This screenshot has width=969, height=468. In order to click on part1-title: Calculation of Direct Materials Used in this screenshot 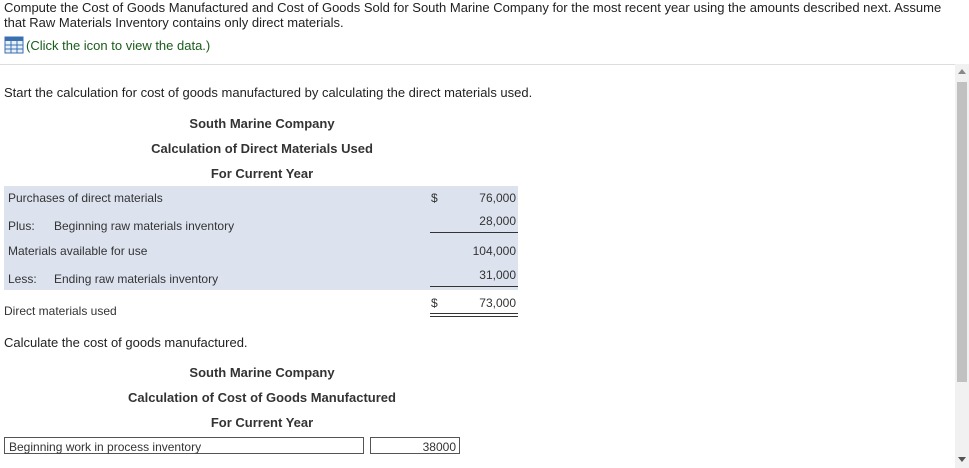, I will do `click(262, 148)`.